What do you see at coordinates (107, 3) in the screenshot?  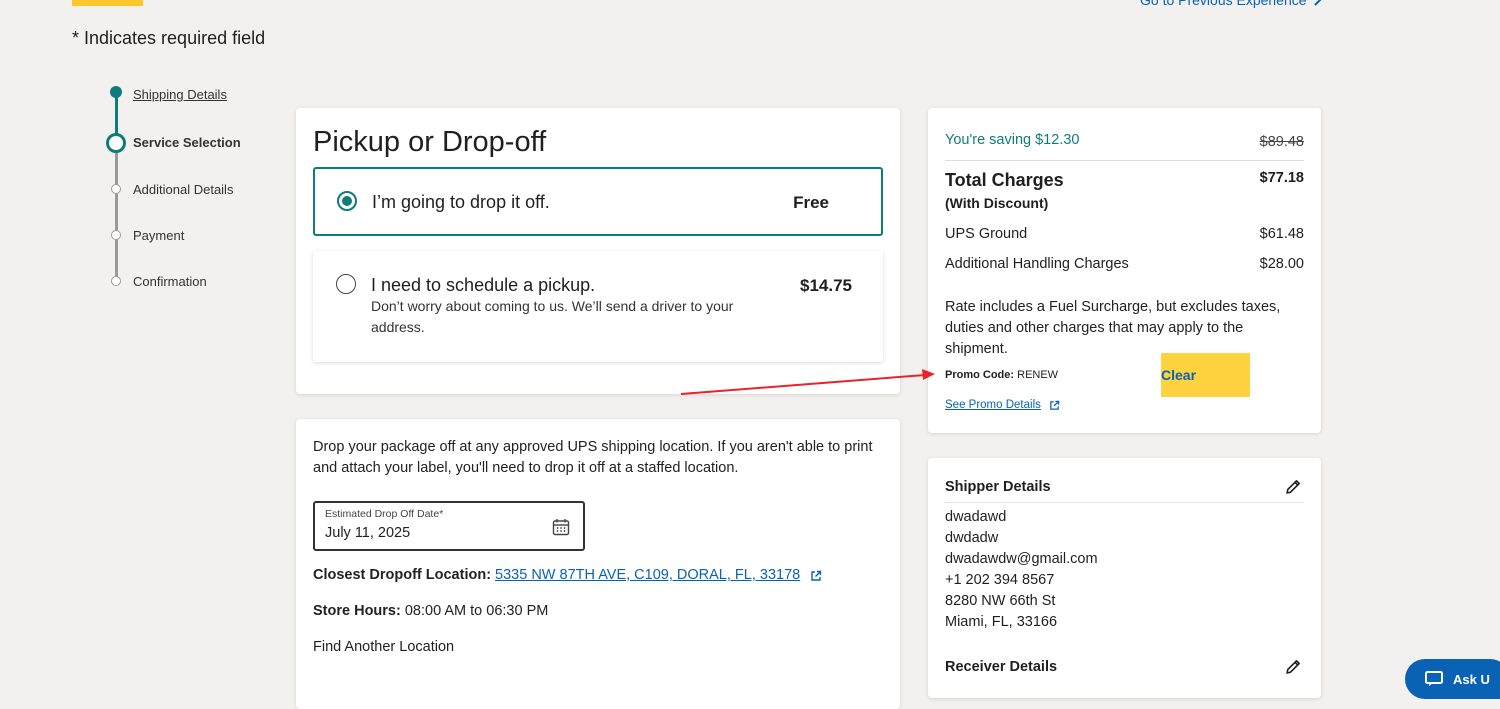 I see `header-accent-bar` at bounding box center [107, 3].